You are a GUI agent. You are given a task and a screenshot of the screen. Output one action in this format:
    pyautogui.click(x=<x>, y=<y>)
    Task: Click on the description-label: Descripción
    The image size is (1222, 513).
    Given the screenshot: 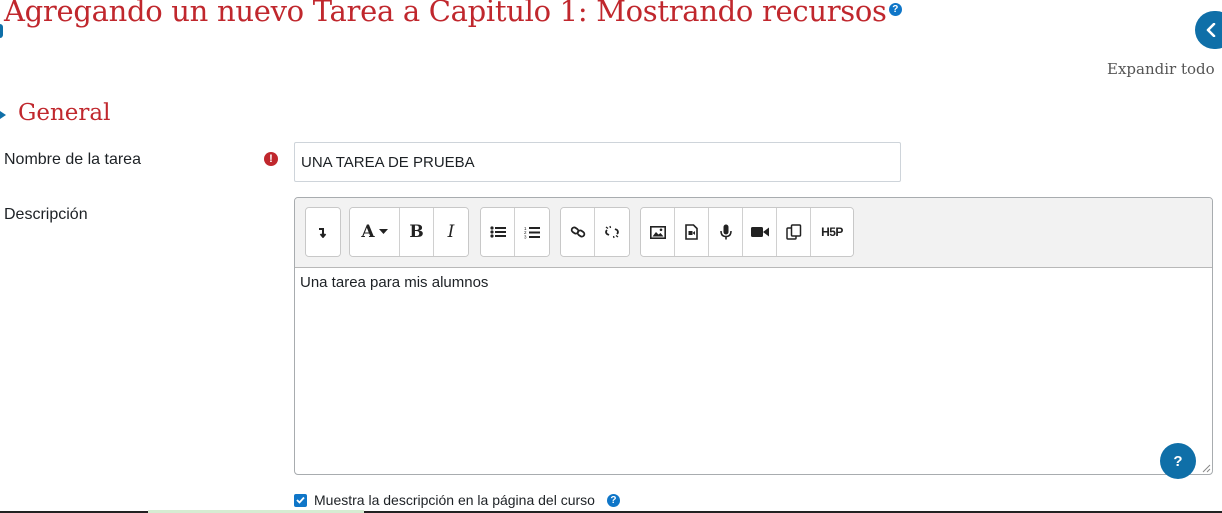 What is the action you would take?
    pyautogui.click(x=46, y=214)
    